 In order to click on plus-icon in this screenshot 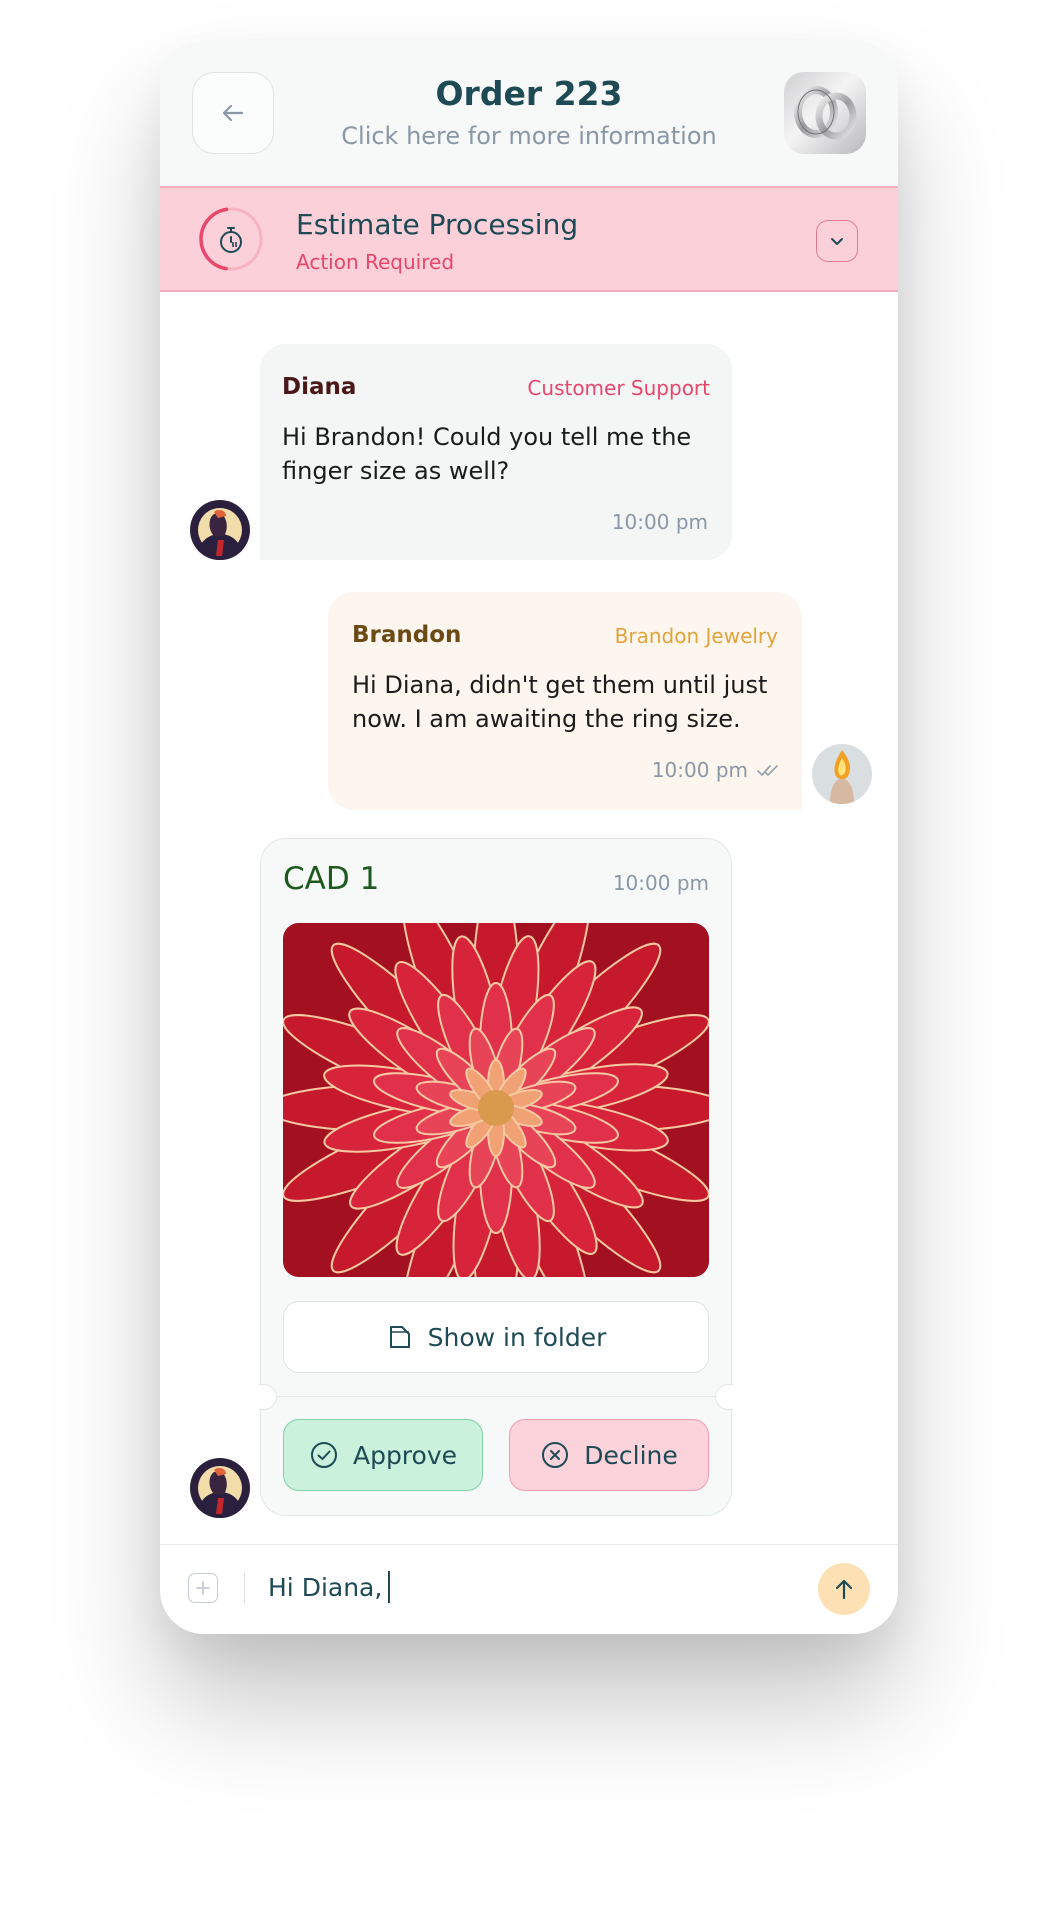, I will do `click(203, 1588)`.